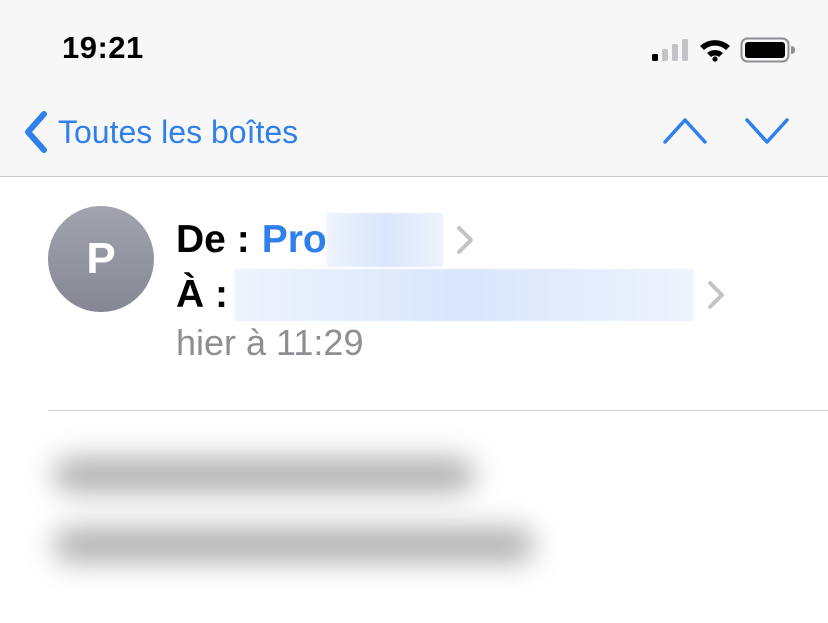 This screenshot has width=828, height=623. What do you see at coordinates (36, 132) in the screenshot?
I see `chevron-left-icon` at bounding box center [36, 132].